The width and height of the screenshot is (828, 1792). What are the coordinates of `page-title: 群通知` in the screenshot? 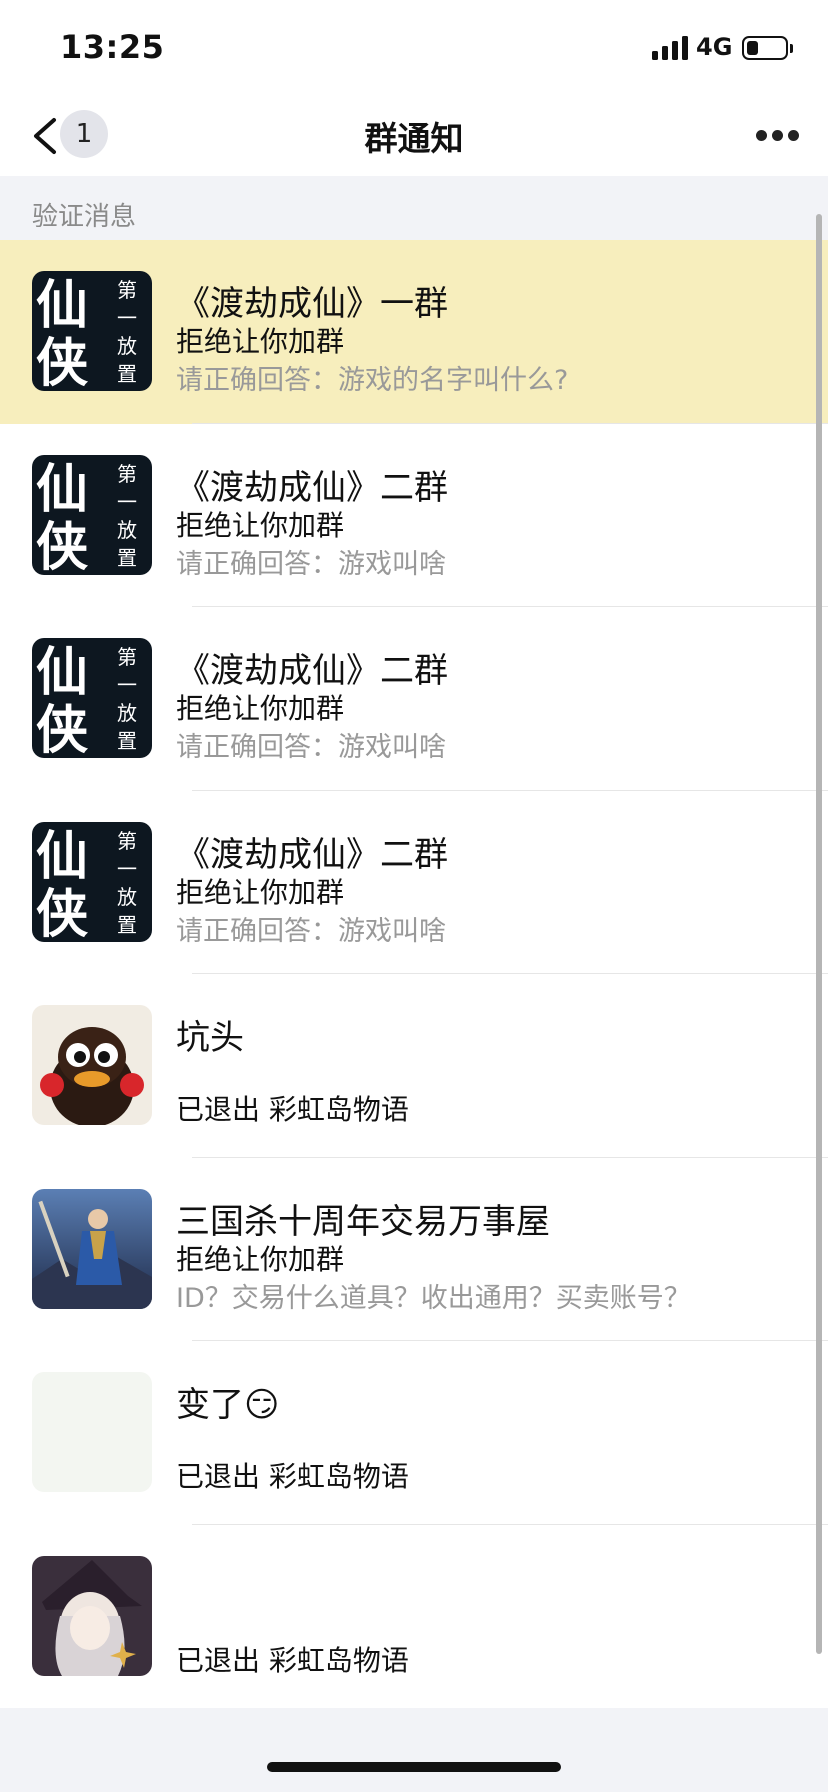 It's located at (414, 138).